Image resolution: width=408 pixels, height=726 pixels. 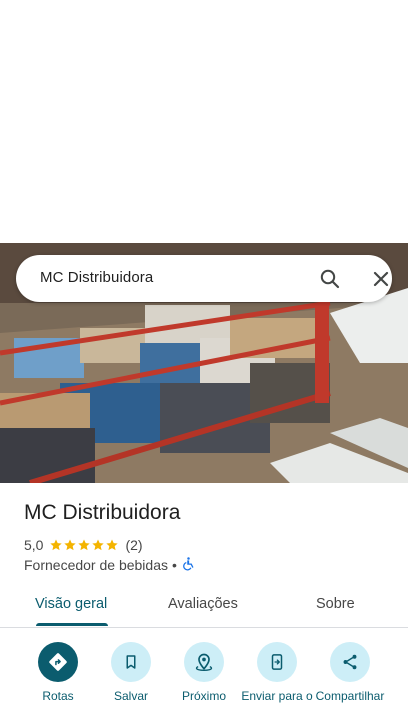 I want to click on star-rating, so click(x=84, y=545).